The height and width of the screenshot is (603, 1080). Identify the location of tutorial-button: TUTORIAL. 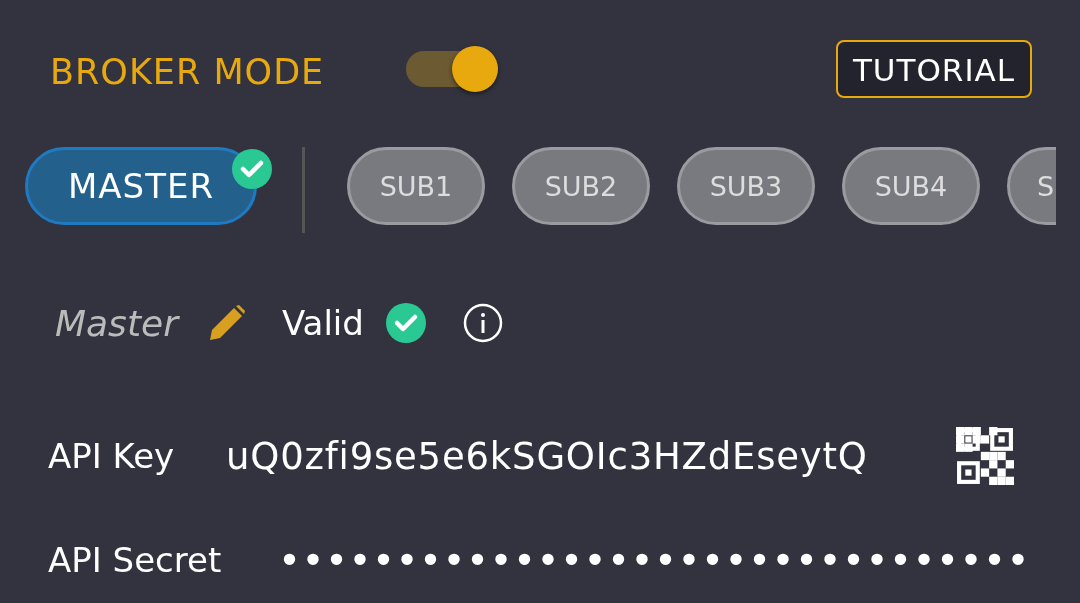
(933, 69).